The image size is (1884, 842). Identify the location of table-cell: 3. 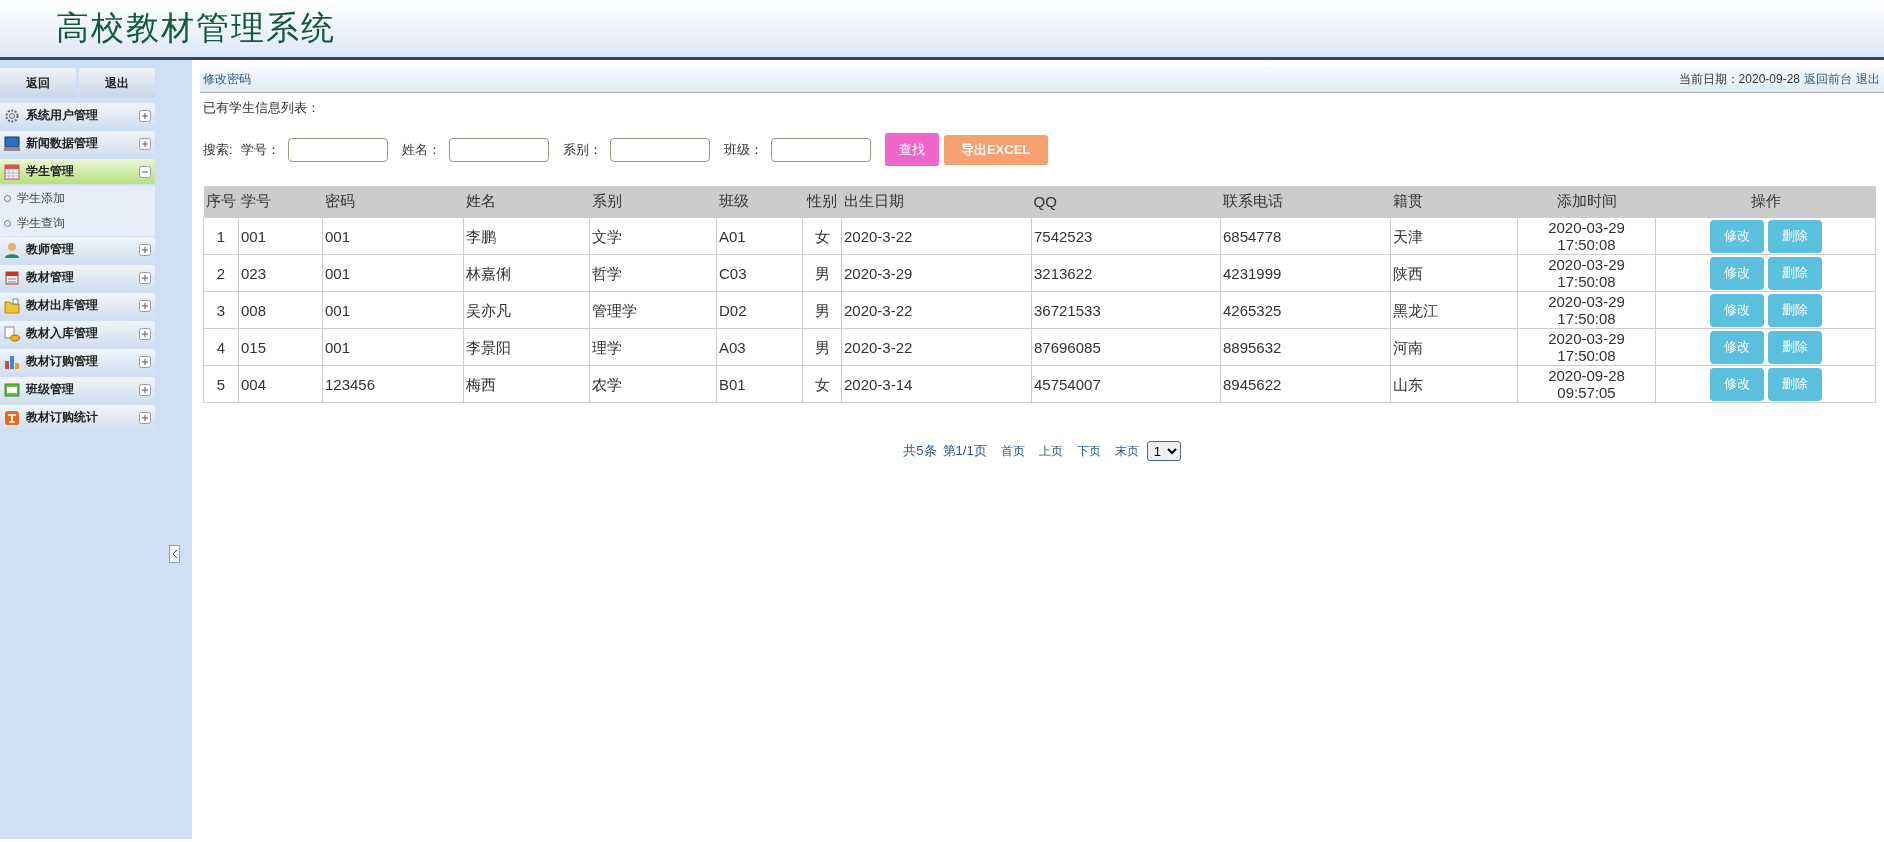
(221, 310).